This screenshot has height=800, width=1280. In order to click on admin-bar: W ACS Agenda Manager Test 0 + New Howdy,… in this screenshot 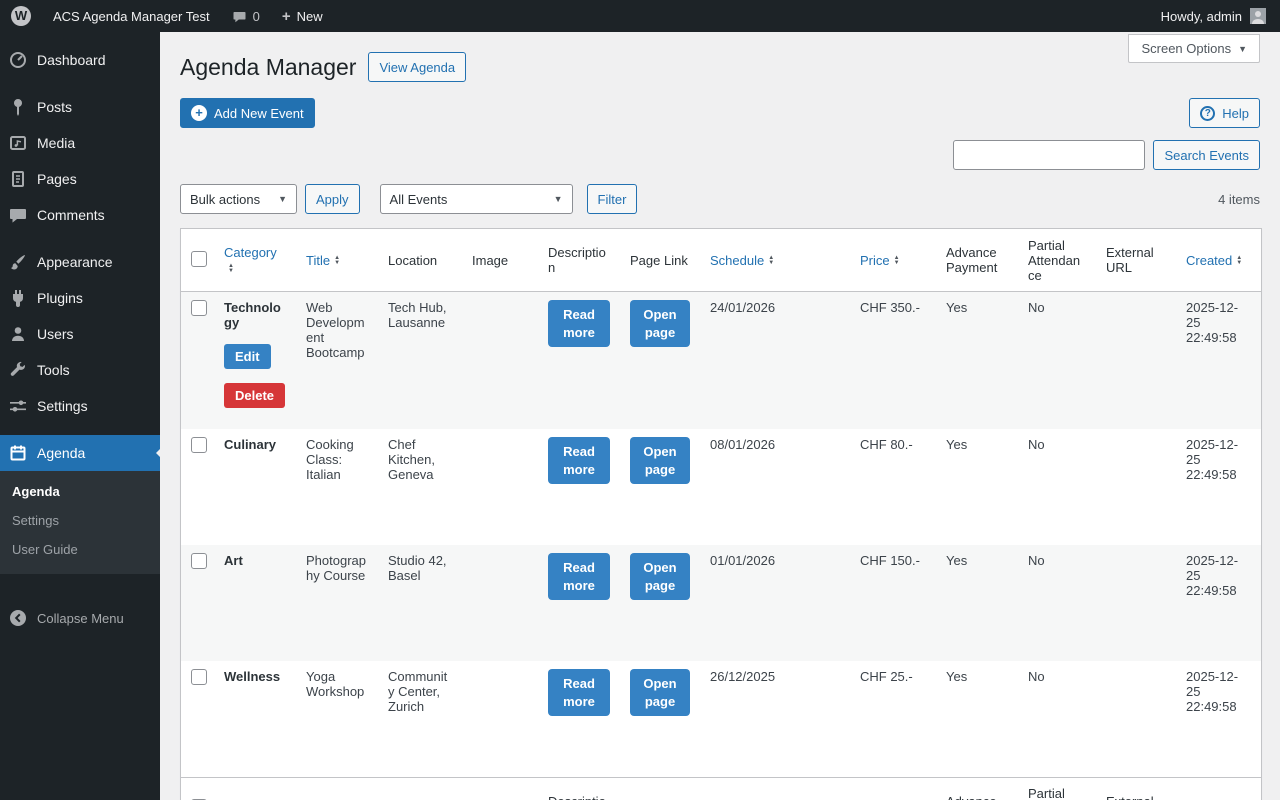, I will do `click(640, 16)`.